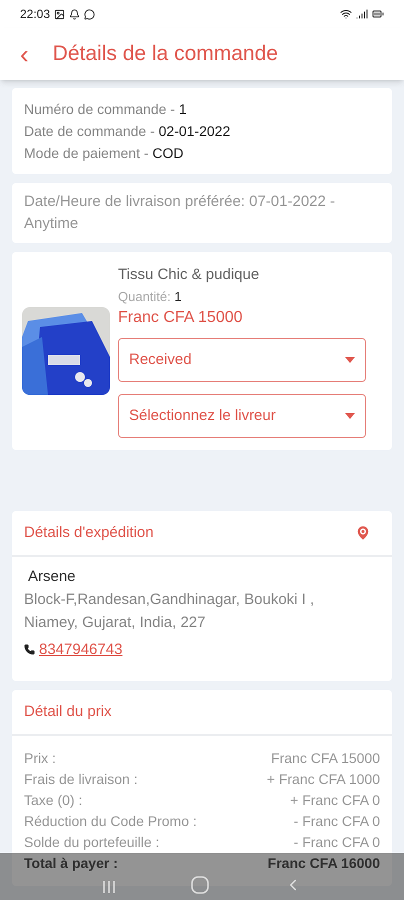 This screenshot has height=900, width=404. I want to click on page-title: Détails de la commande, so click(165, 54).